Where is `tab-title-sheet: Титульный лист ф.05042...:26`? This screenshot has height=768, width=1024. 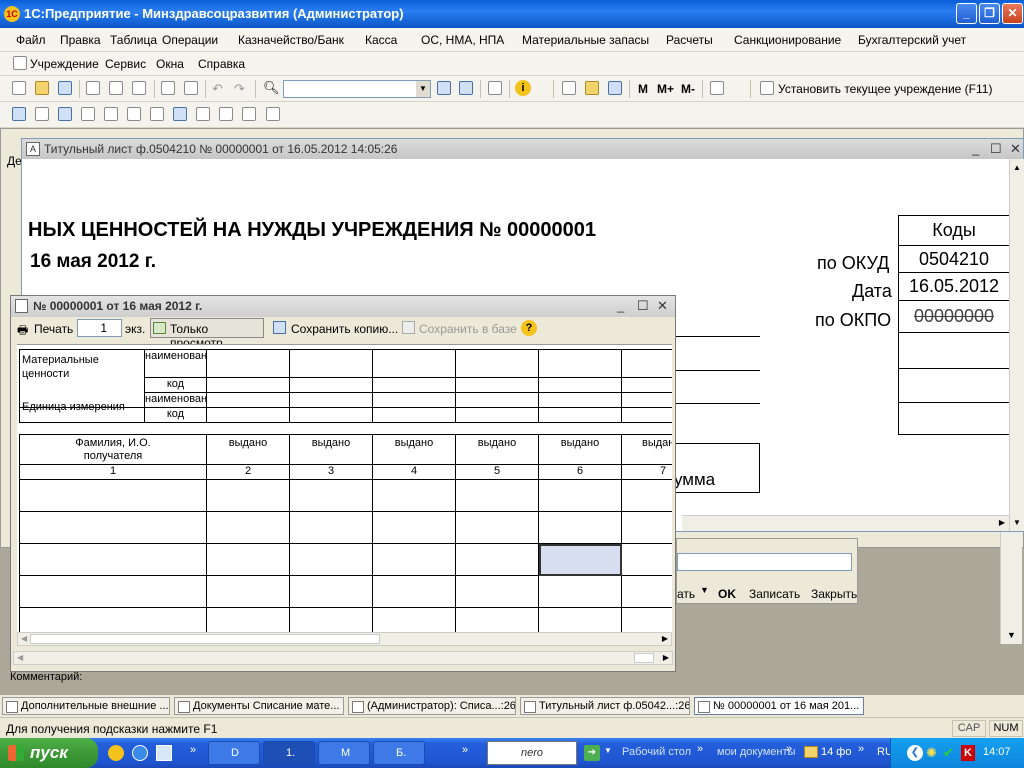
tab-title-sheet: Титульный лист ф.05042...:26 is located at coordinates (605, 706).